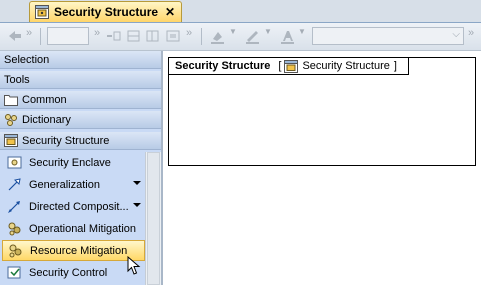  I want to click on tab-security-structure: Security Structure ✕, so click(105, 11).